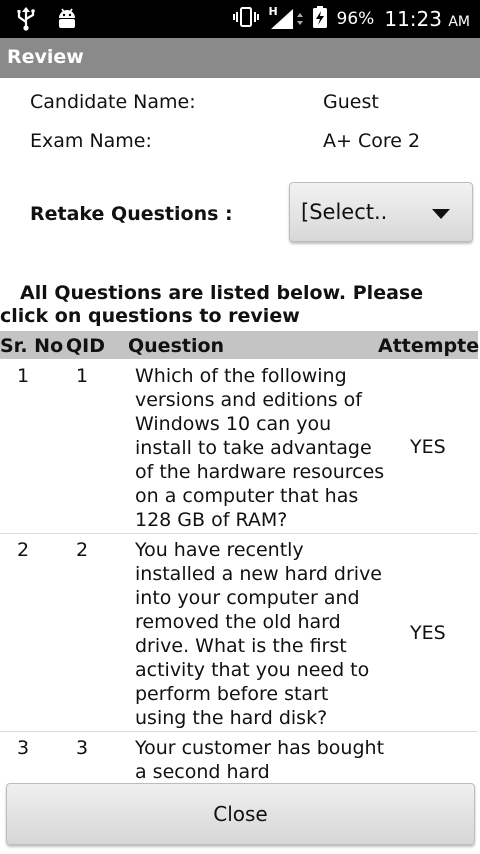  Describe the element at coordinates (67, 21) in the screenshot. I see `android-icon` at that location.